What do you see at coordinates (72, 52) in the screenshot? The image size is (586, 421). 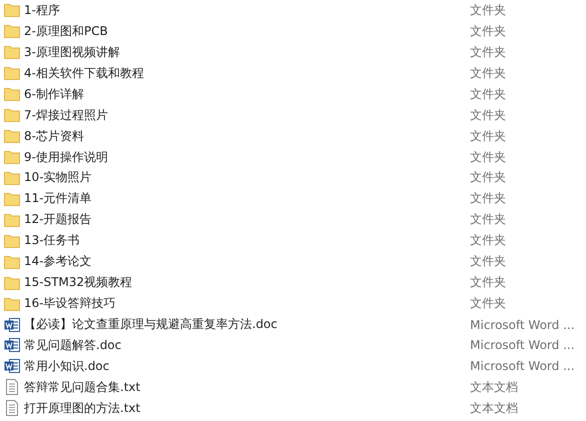 I see `file-name: 3-原理图视频讲解` at bounding box center [72, 52].